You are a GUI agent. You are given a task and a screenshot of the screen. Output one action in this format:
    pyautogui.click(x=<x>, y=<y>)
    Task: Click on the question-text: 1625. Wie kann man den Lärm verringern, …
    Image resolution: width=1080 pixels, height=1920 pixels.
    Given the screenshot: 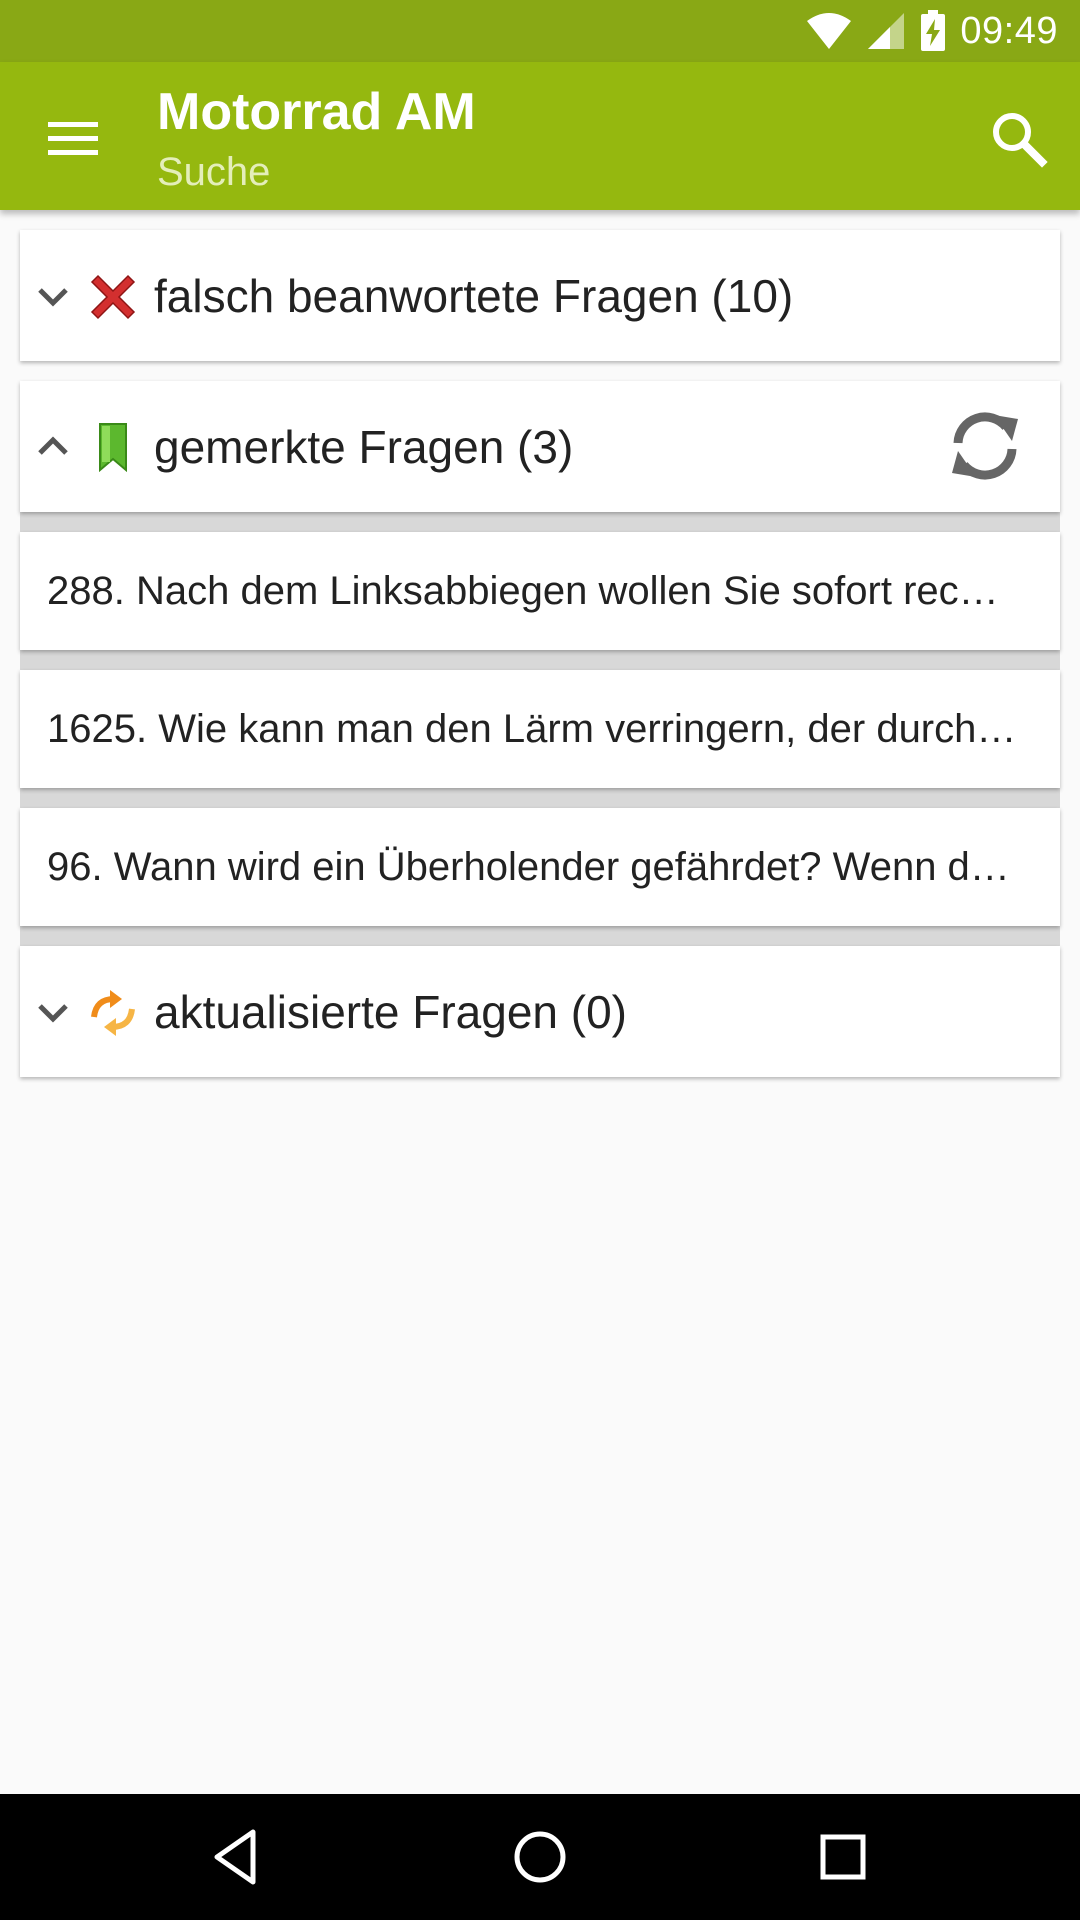 What is the action you would take?
    pyautogui.click(x=532, y=728)
    